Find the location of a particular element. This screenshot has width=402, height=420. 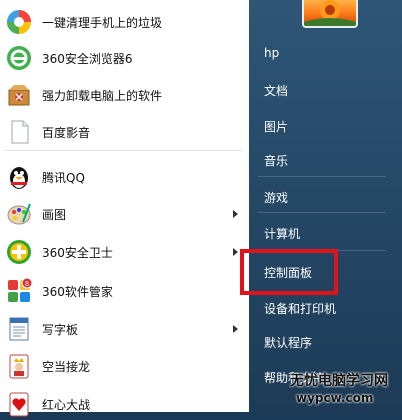

right-link-computer: 计算机 is located at coordinates (282, 233).